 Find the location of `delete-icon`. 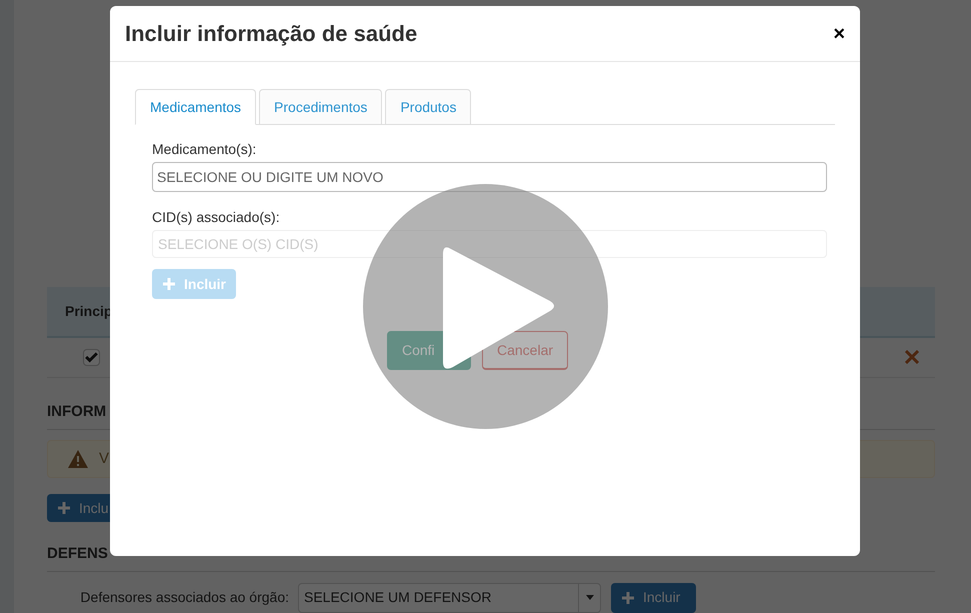

delete-icon is located at coordinates (912, 357).